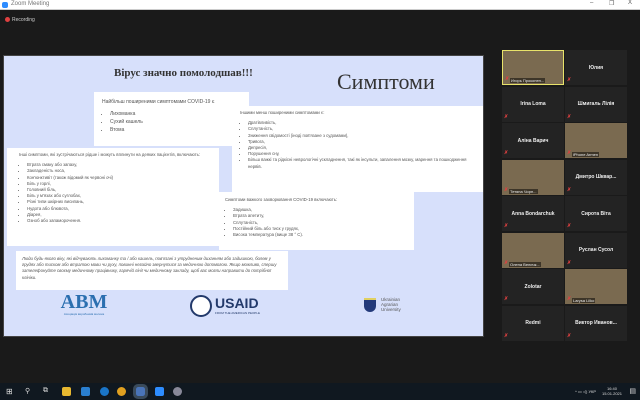  What do you see at coordinates (611, 393) in the screenshot?
I see `date: 15.01.2021` at bounding box center [611, 393].